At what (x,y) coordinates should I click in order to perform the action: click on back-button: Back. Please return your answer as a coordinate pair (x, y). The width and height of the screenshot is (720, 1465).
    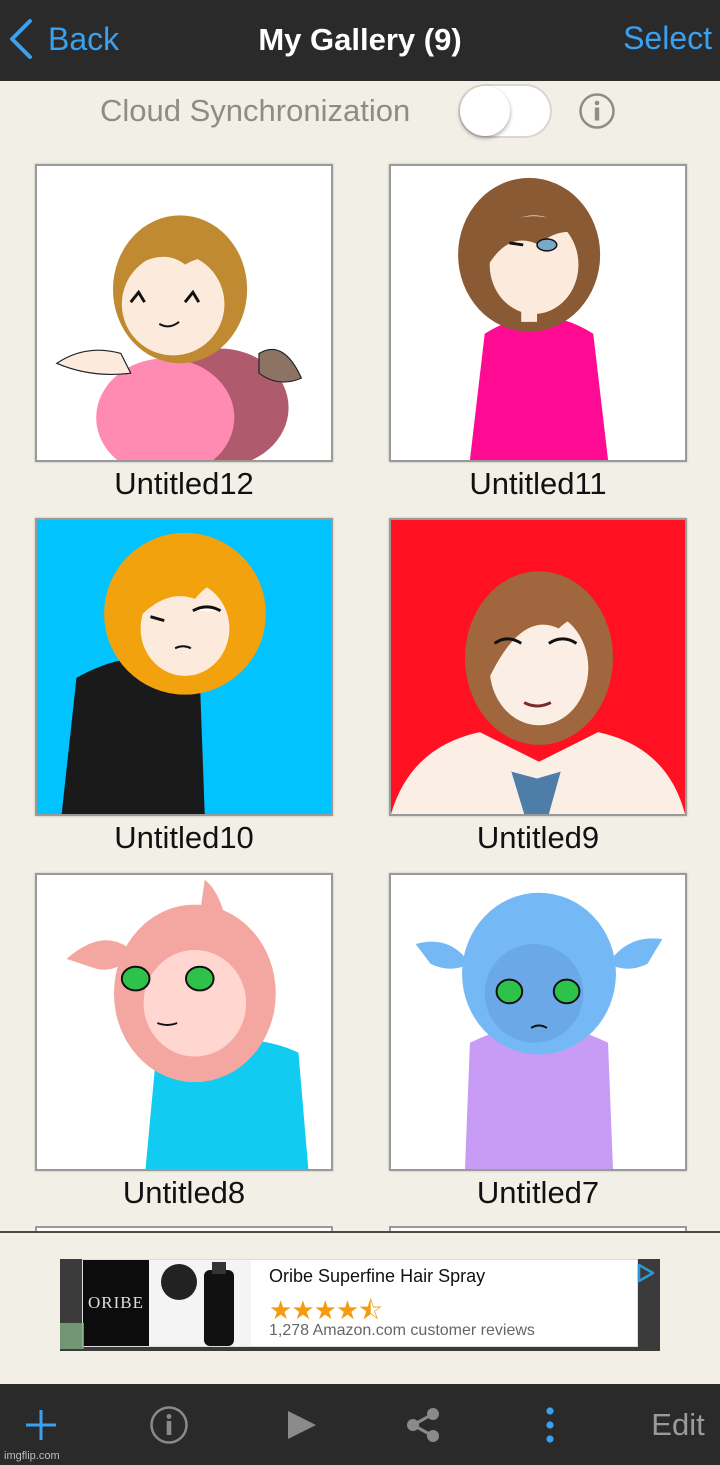
    Looking at the image, I should click on (63, 39).